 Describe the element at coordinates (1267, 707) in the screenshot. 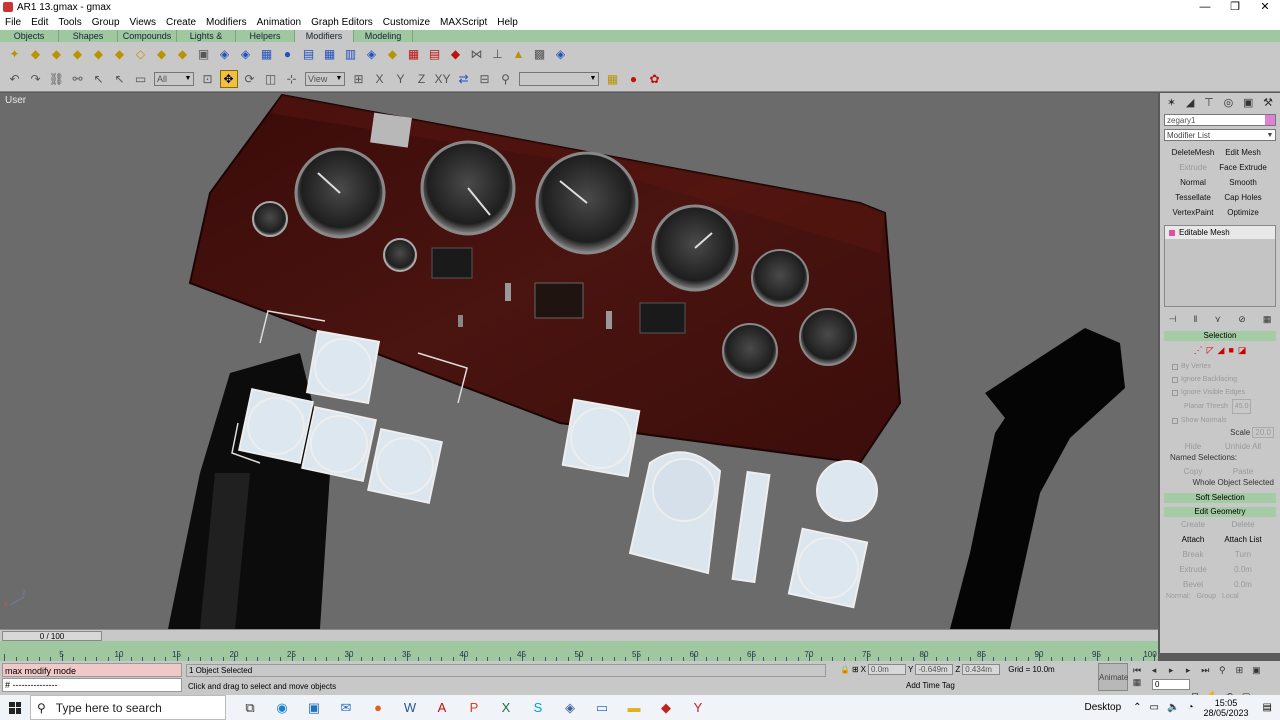

I see `notifications-icon: ▤` at that location.